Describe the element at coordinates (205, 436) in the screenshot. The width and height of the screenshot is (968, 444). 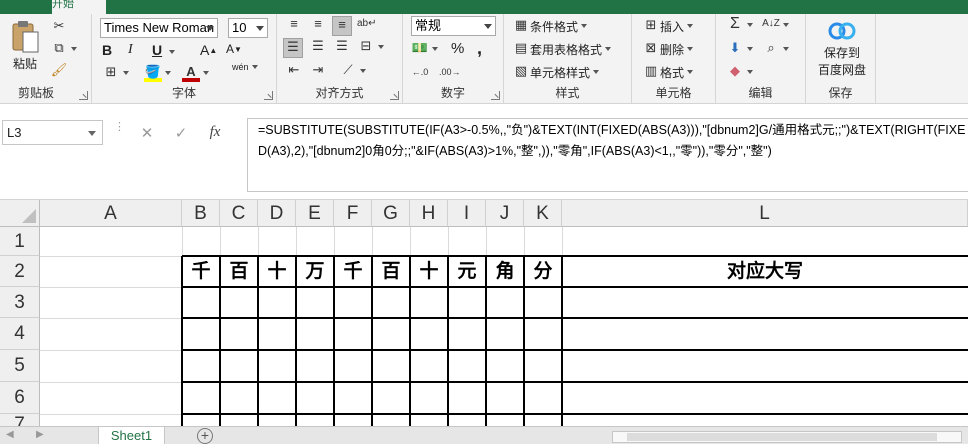
I see `add-sheet-button: +` at that location.